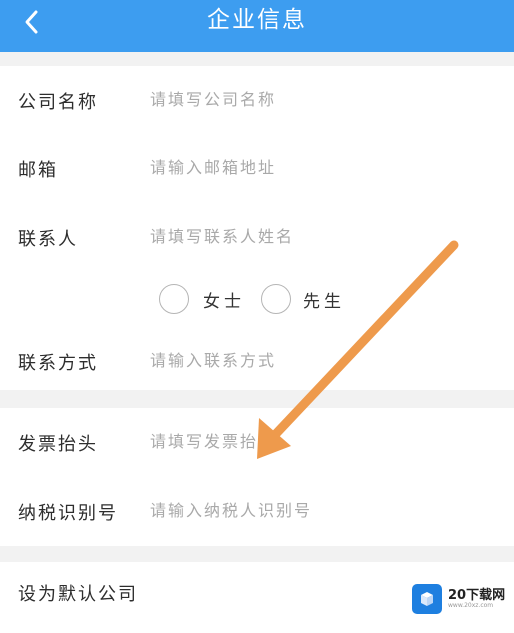 Image resolution: width=514 pixels, height=633 pixels. Describe the element at coordinates (300, 236) in the screenshot. I see `contact-input` at that location.